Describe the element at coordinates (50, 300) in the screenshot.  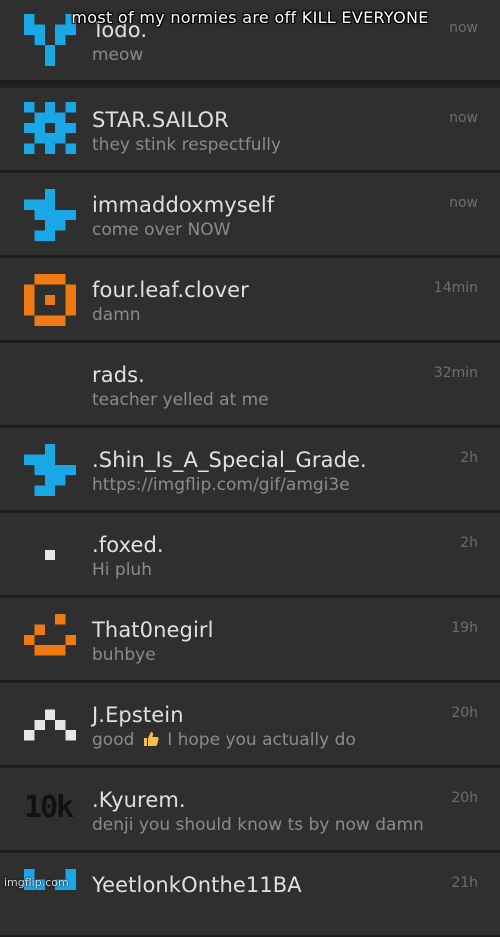
I see `orange-pixel-target-icon` at that location.